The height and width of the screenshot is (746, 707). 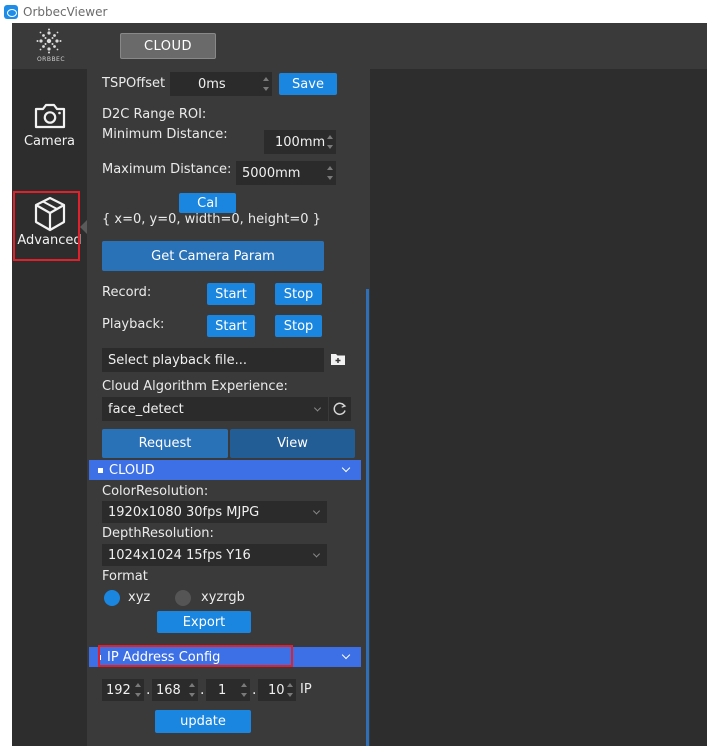 What do you see at coordinates (138, 690) in the screenshot?
I see `ip-octet-1-spinner` at bounding box center [138, 690].